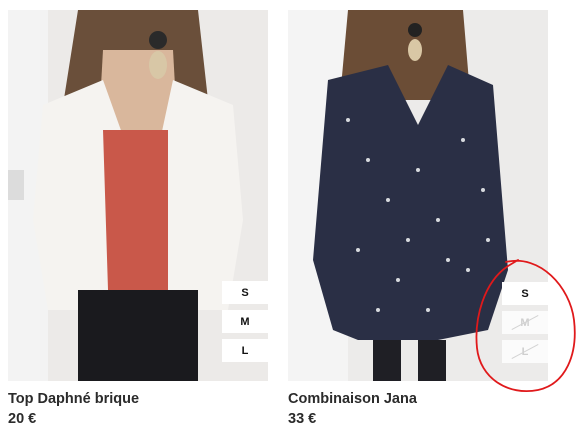 Image resolution: width=579 pixels, height=427 pixels. Describe the element at coordinates (352, 399) in the screenshot. I see `product-name: Combinaison Jana` at that location.